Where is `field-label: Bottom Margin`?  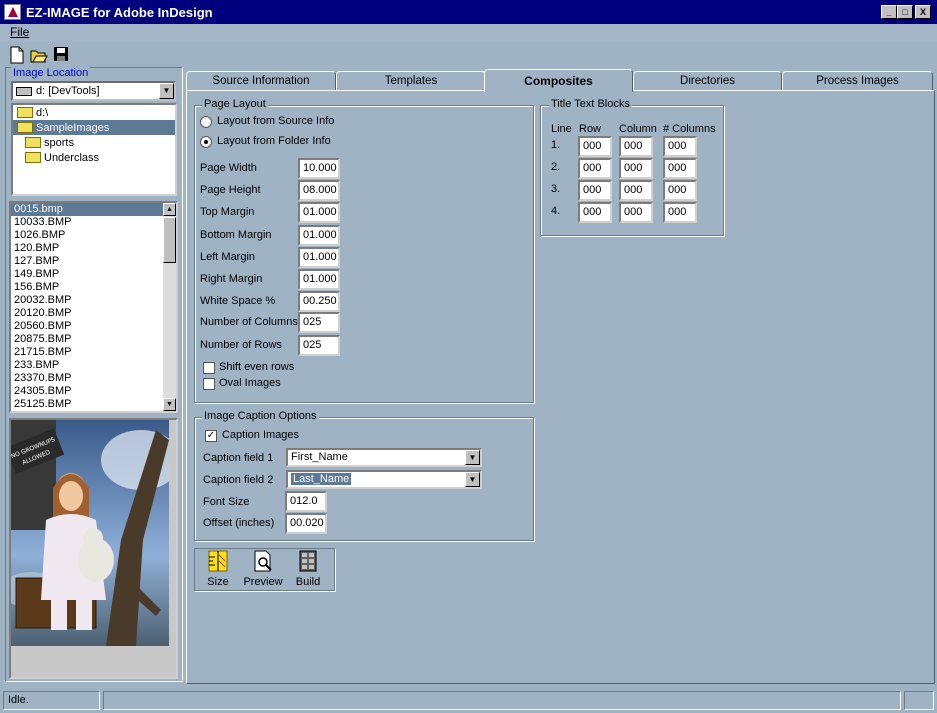
field-label: Bottom Margin is located at coordinates (236, 235).